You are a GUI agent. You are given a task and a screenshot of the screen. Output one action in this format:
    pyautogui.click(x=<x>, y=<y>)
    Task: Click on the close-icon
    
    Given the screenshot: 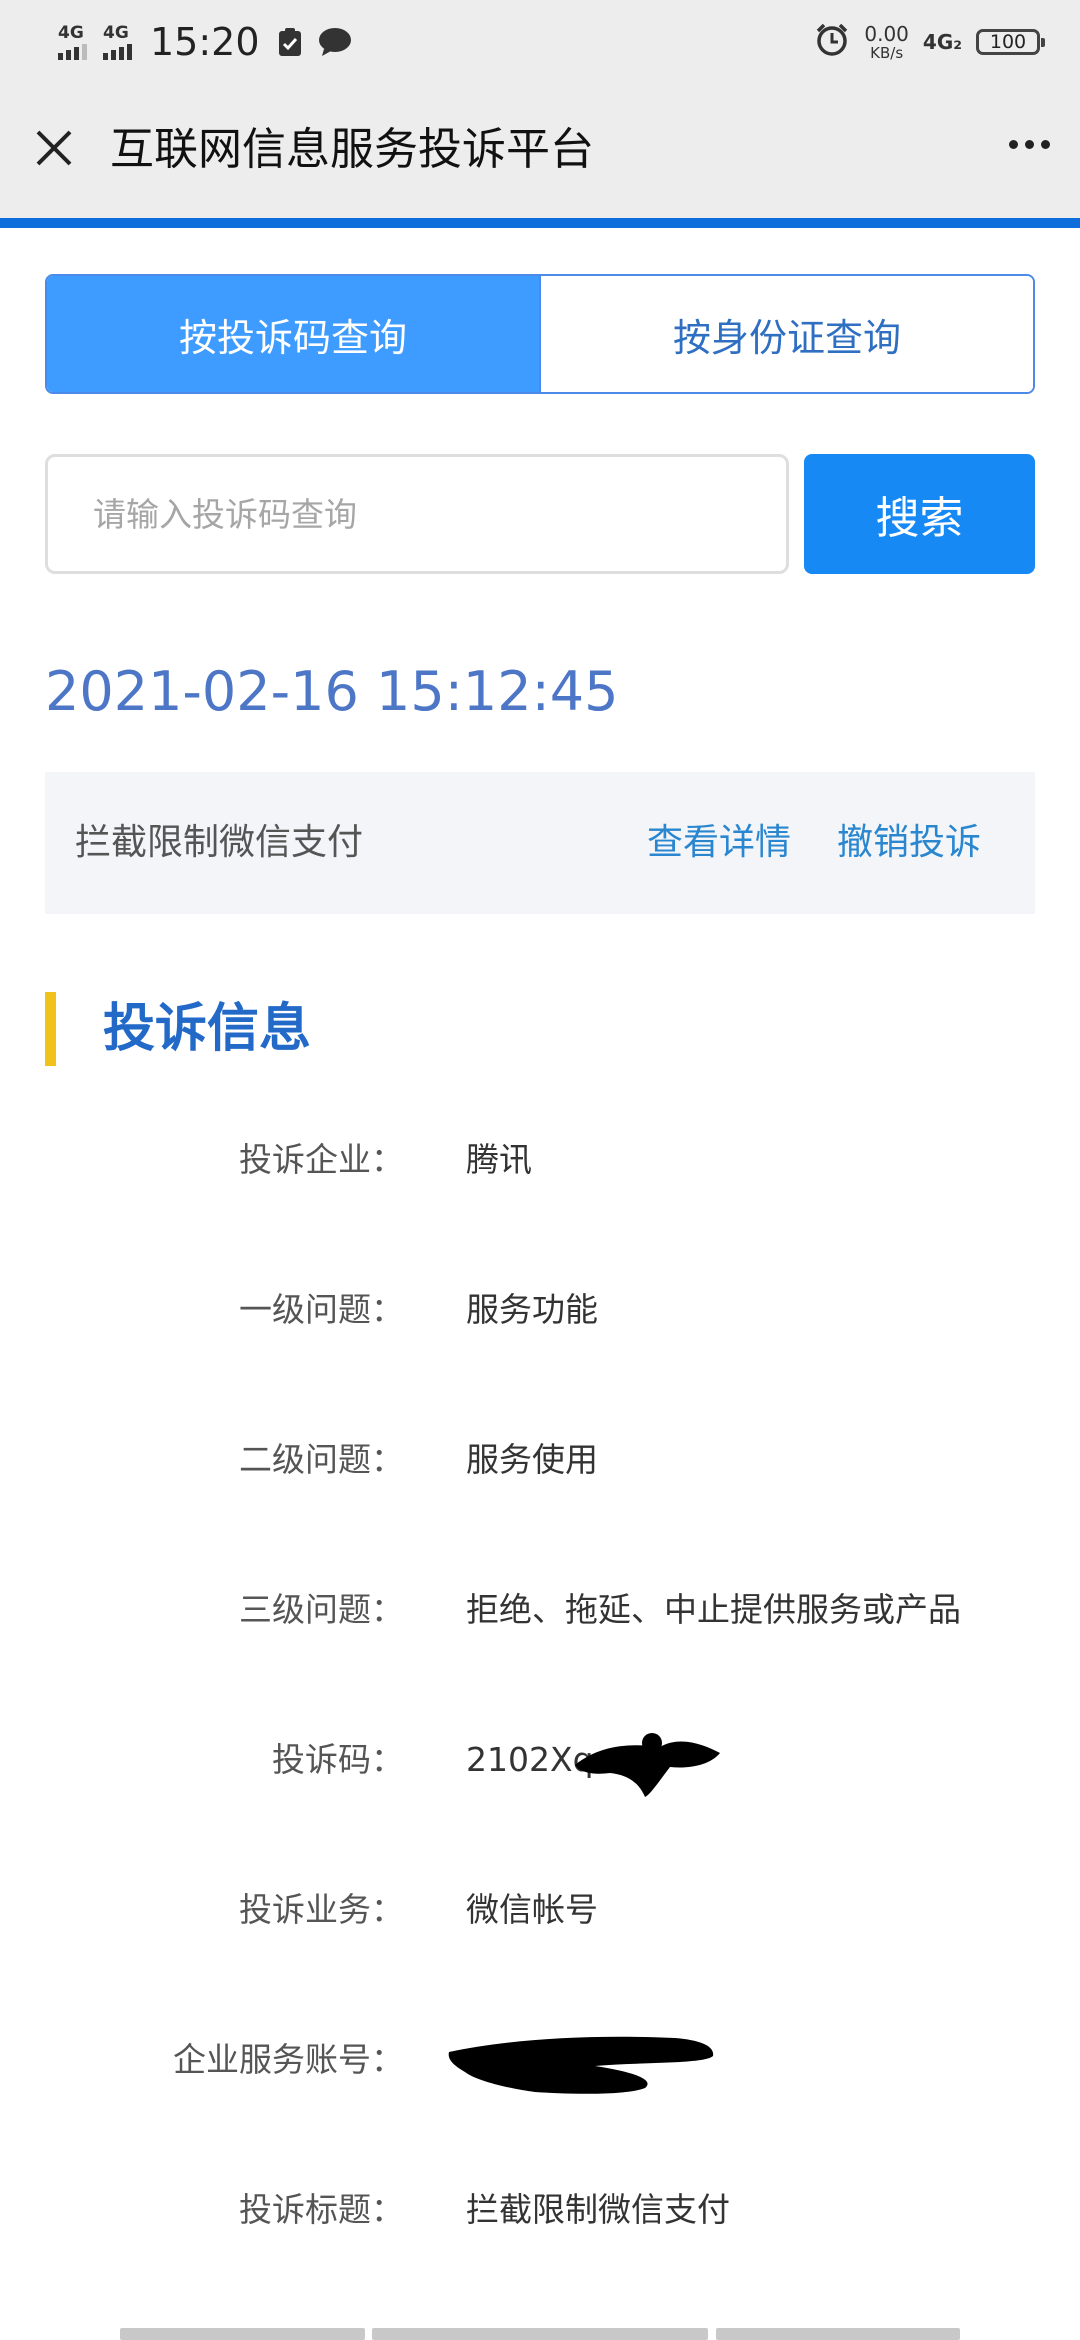 What is the action you would take?
    pyautogui.click(x=54, y=148)
    